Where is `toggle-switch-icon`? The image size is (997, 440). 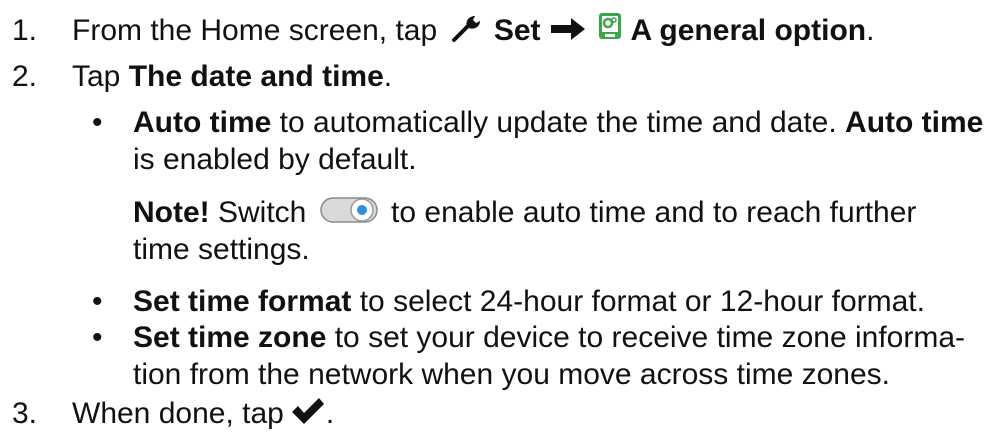 toggle-switch-icon is located at coordinates (349, 210).